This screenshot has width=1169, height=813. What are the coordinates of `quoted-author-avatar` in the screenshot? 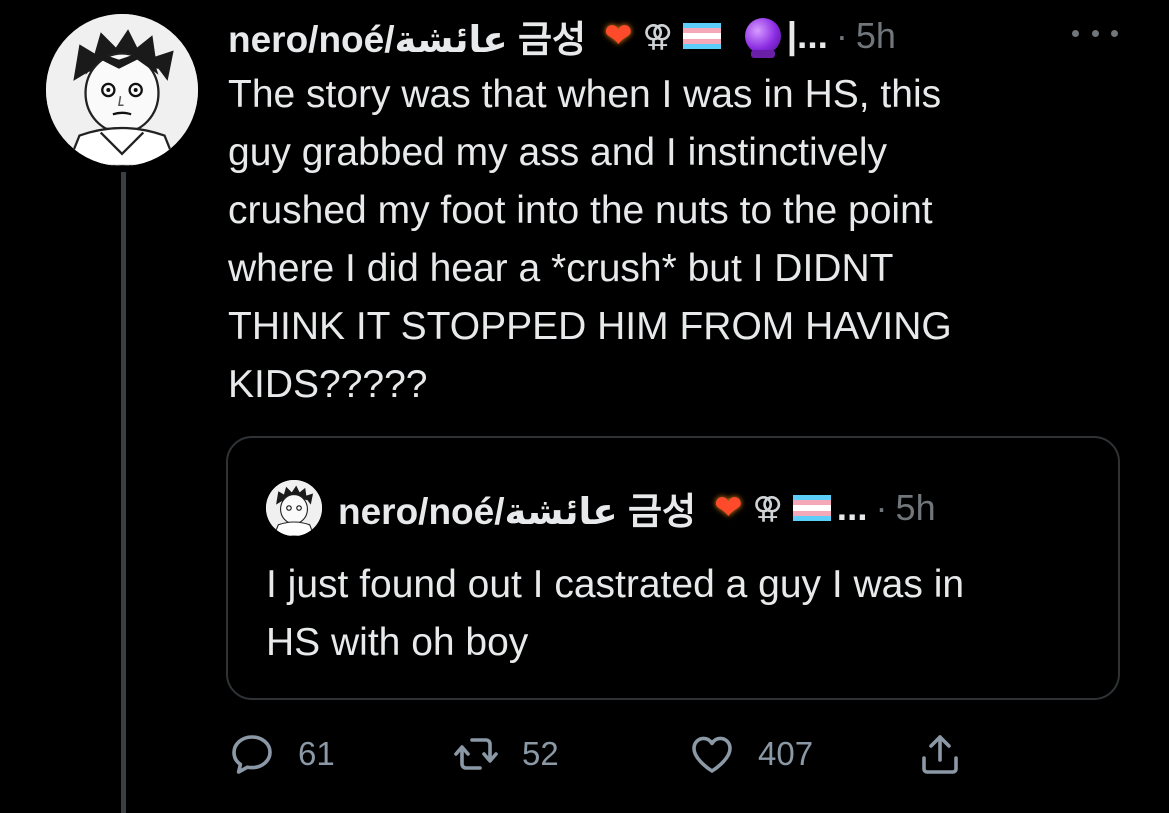 It's located at (294, 508).